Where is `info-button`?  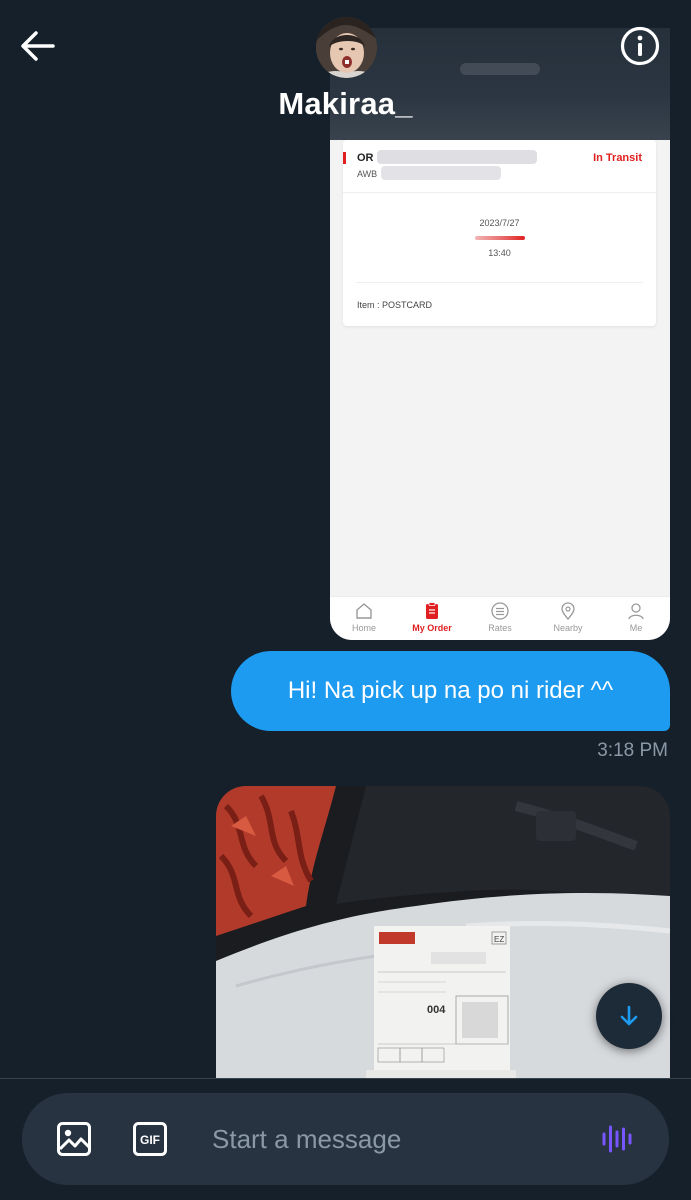 info-button is located at coordinates (640, 46).